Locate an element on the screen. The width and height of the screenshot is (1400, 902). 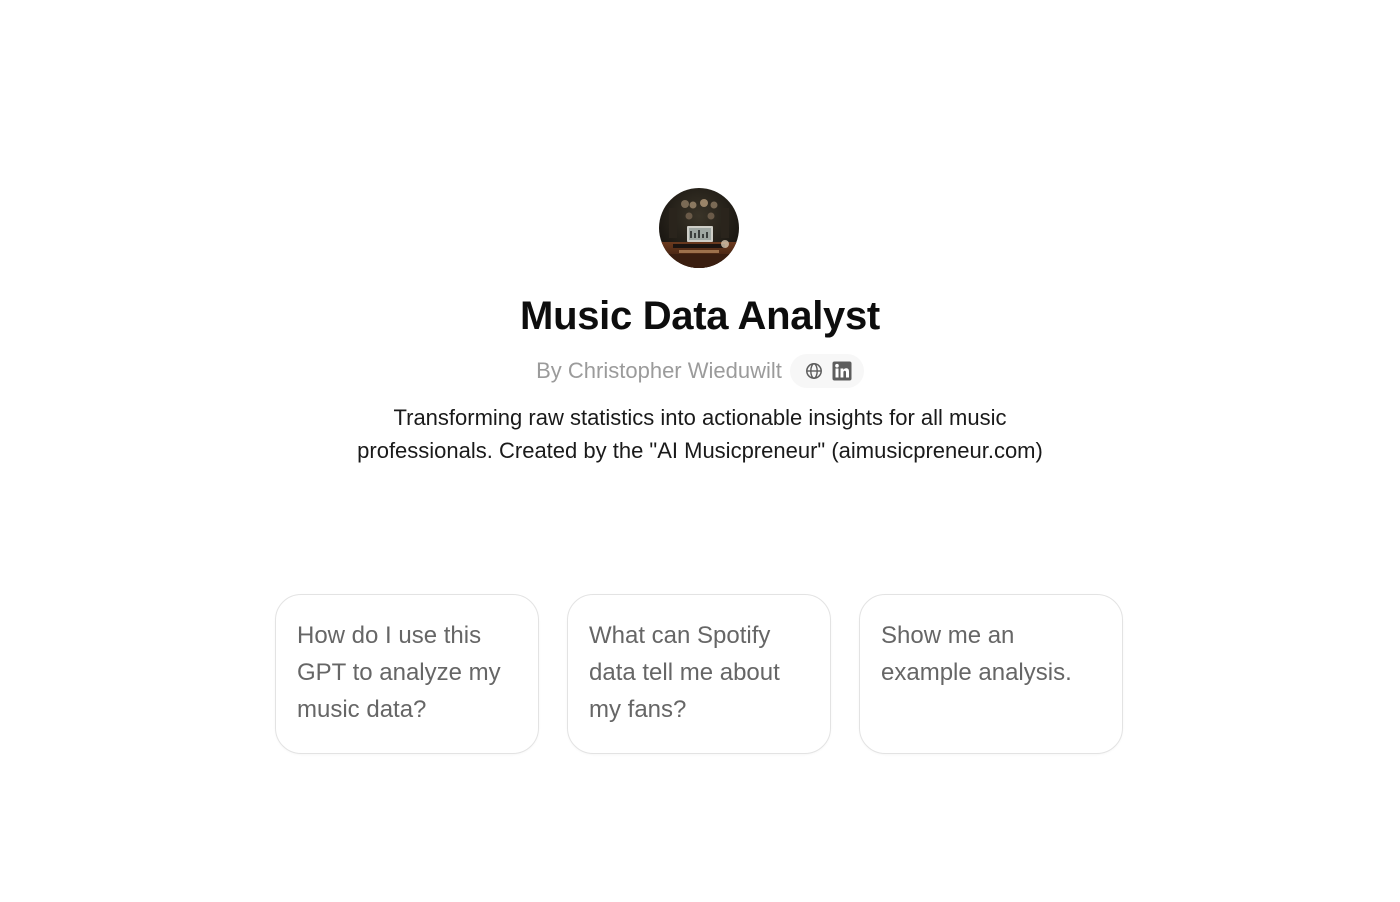
globe-icon is located at coordinates (814, 371).